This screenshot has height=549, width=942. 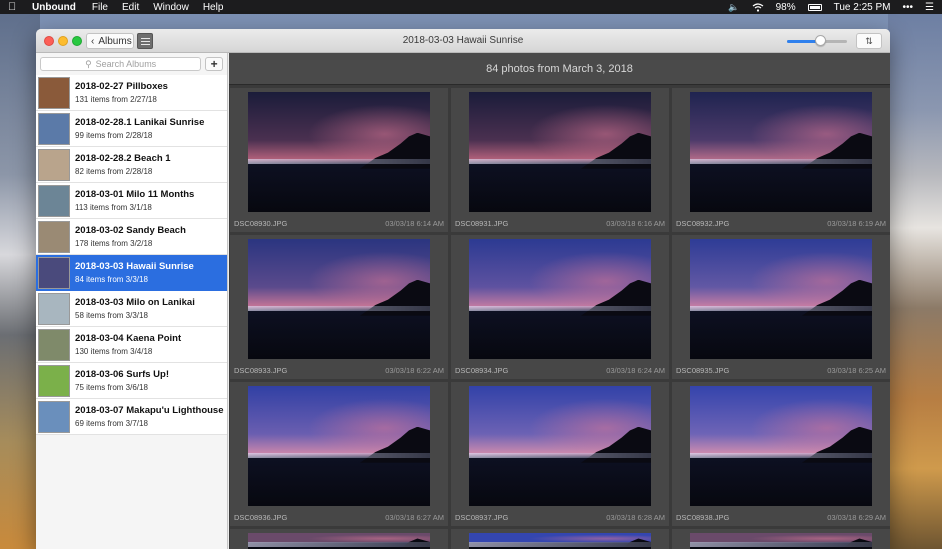 What do you see at coordinates (929, 7) in the screenshot?
I see `notification-center-icon: ☰` at bounding box center [929, 7].